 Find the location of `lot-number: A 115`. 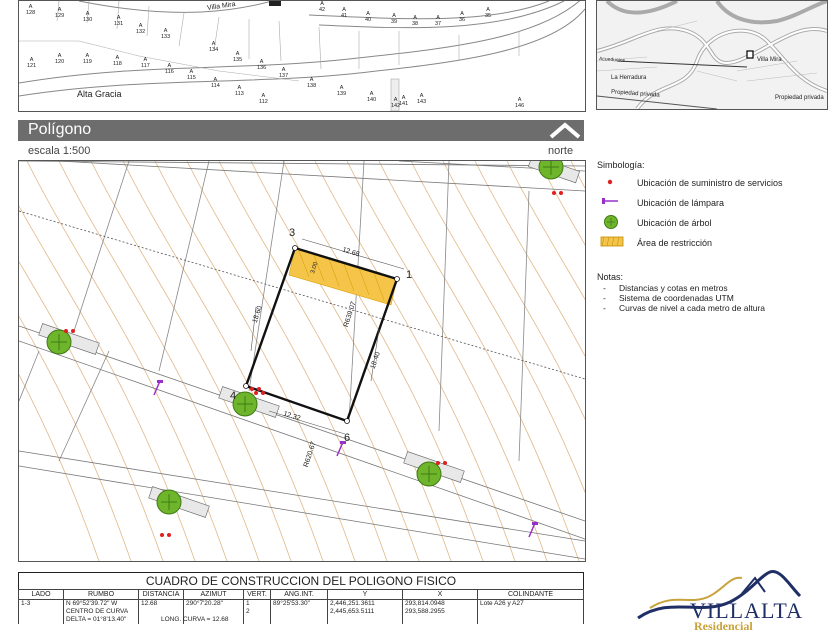

lot-number: A 115 is located at coordinates (191, 75).